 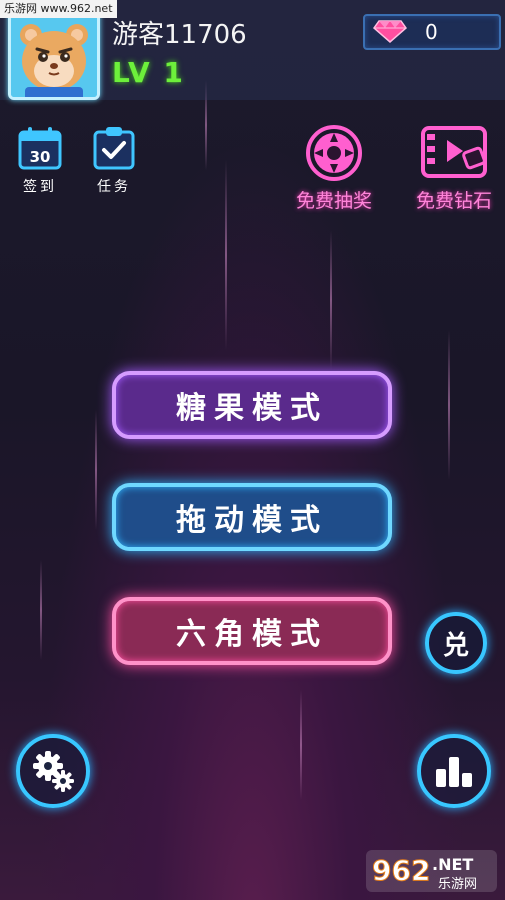 I want to click on player-avatar, so click(x=54, y=55).